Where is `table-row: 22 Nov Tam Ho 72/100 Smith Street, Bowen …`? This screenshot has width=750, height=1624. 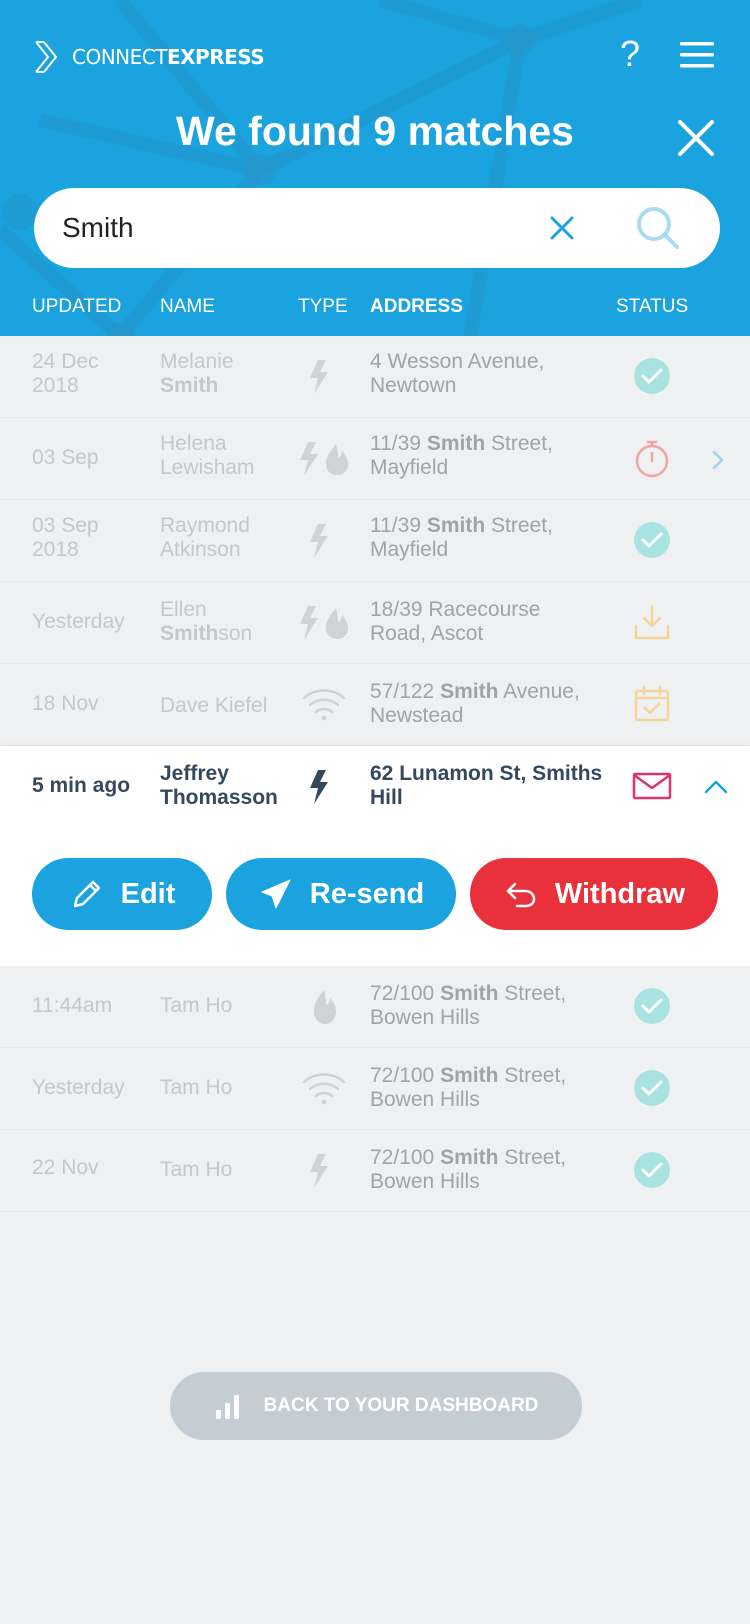
table-row: 22 Nov Tam Ho 72/100 Smith Street, Bowen … is located at coordinates (375, 1171).